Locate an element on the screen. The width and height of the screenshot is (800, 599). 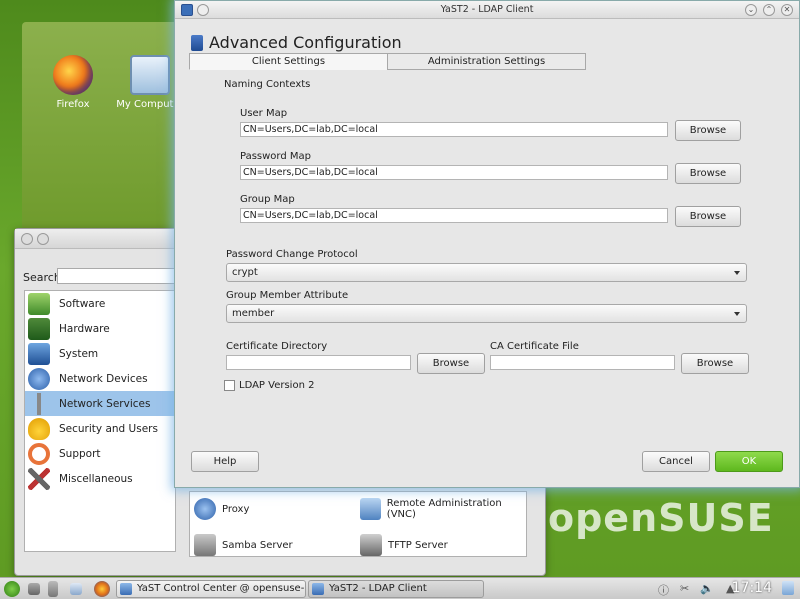
category-label: Support is located at coordinates (80, 453).